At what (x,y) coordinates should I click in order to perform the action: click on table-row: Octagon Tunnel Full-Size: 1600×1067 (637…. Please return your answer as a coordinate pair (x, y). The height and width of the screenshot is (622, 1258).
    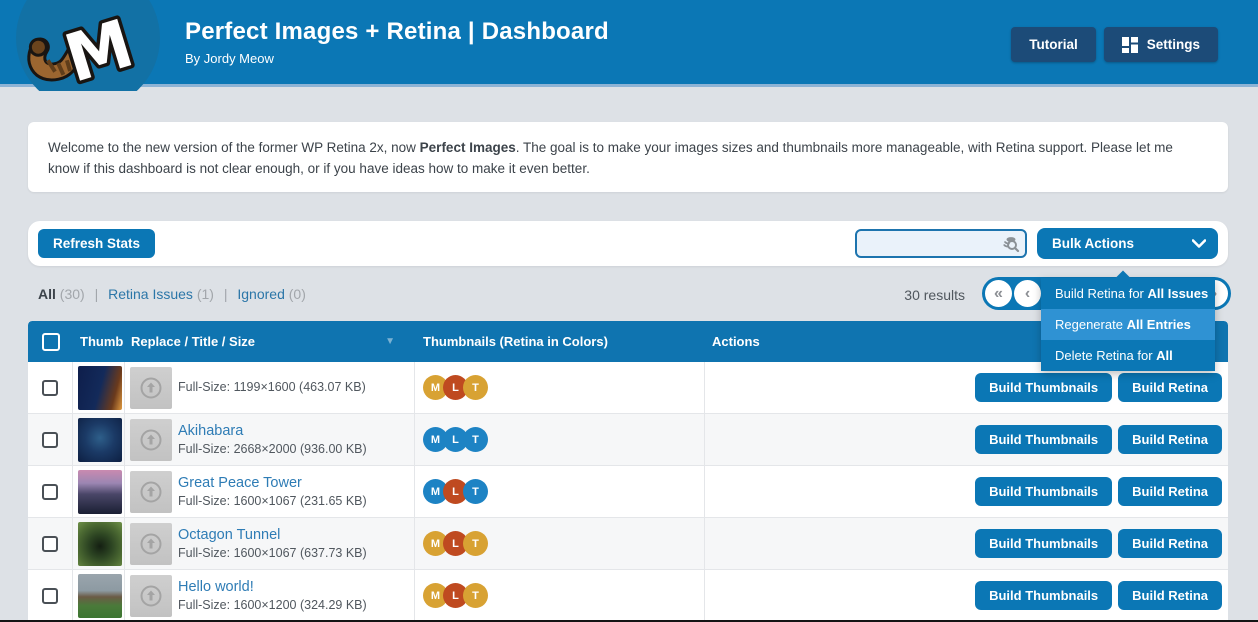
    Looking at the image, I should click on (628, 544).